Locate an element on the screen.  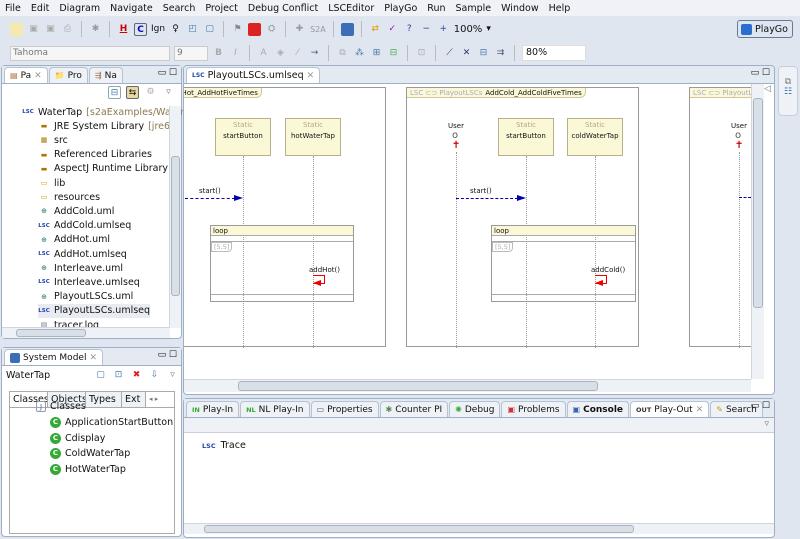
tree-item: ▬ JRE System Library [jre6] is located at coordinates (106, 126).